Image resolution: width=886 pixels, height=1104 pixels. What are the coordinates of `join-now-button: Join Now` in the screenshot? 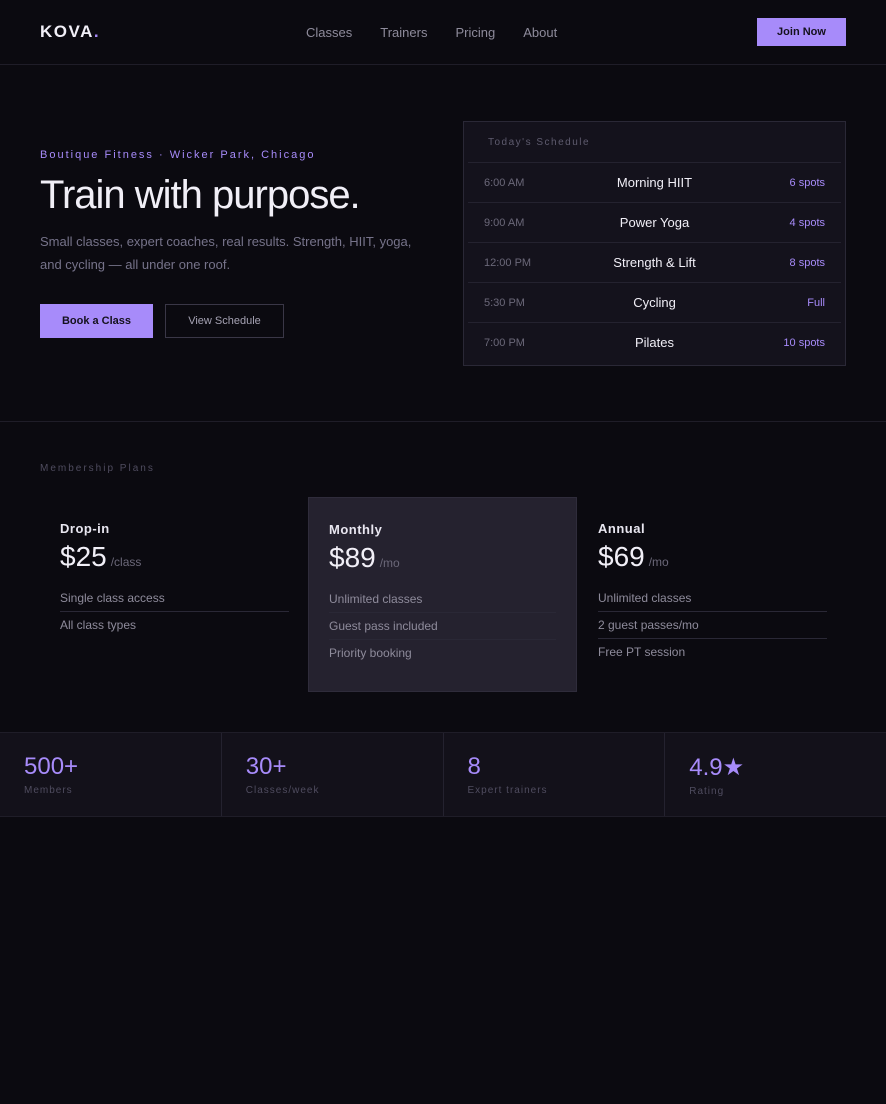 It's located at (801, 32).